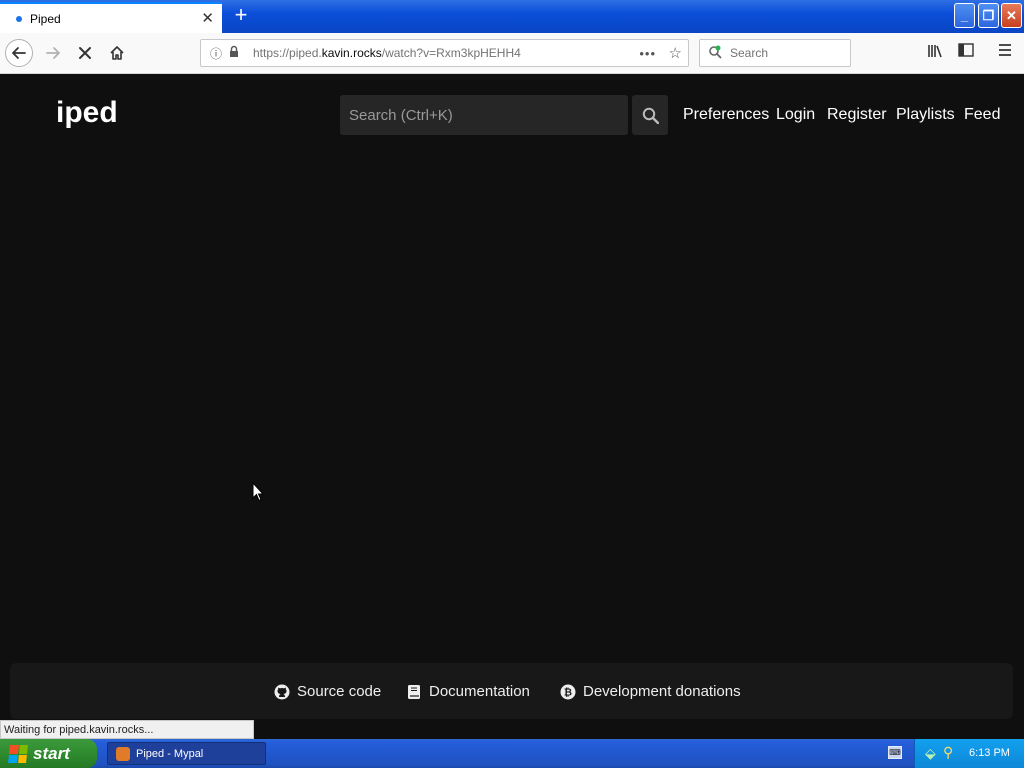  What do you see at coordinates (123, 753) in the screenshot?
I see `mypal-app-icon` at bounding box center [123, 753].